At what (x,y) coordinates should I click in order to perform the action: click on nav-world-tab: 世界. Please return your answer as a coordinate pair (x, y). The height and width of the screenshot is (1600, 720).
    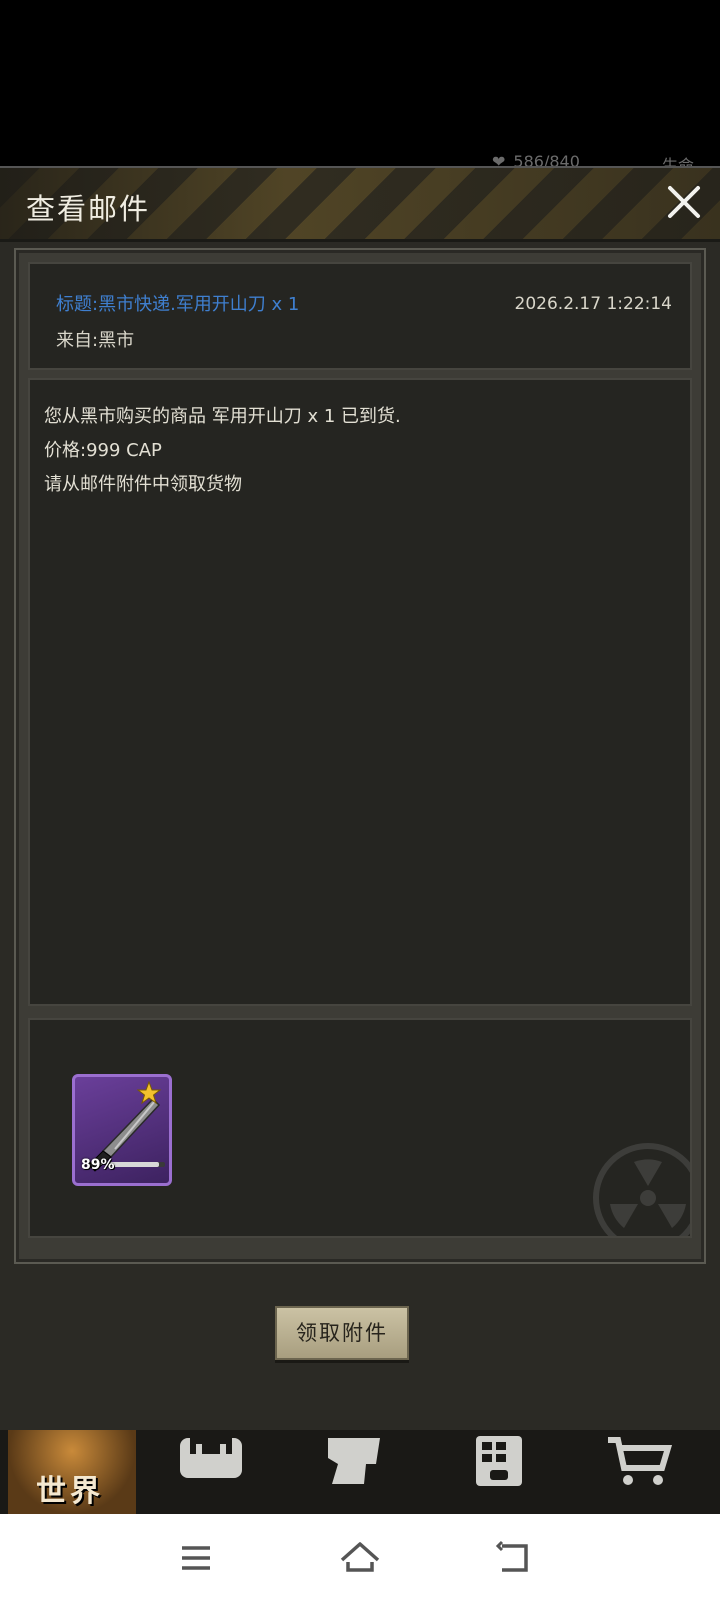
    Looking at the image, I should click on (72, 1472).